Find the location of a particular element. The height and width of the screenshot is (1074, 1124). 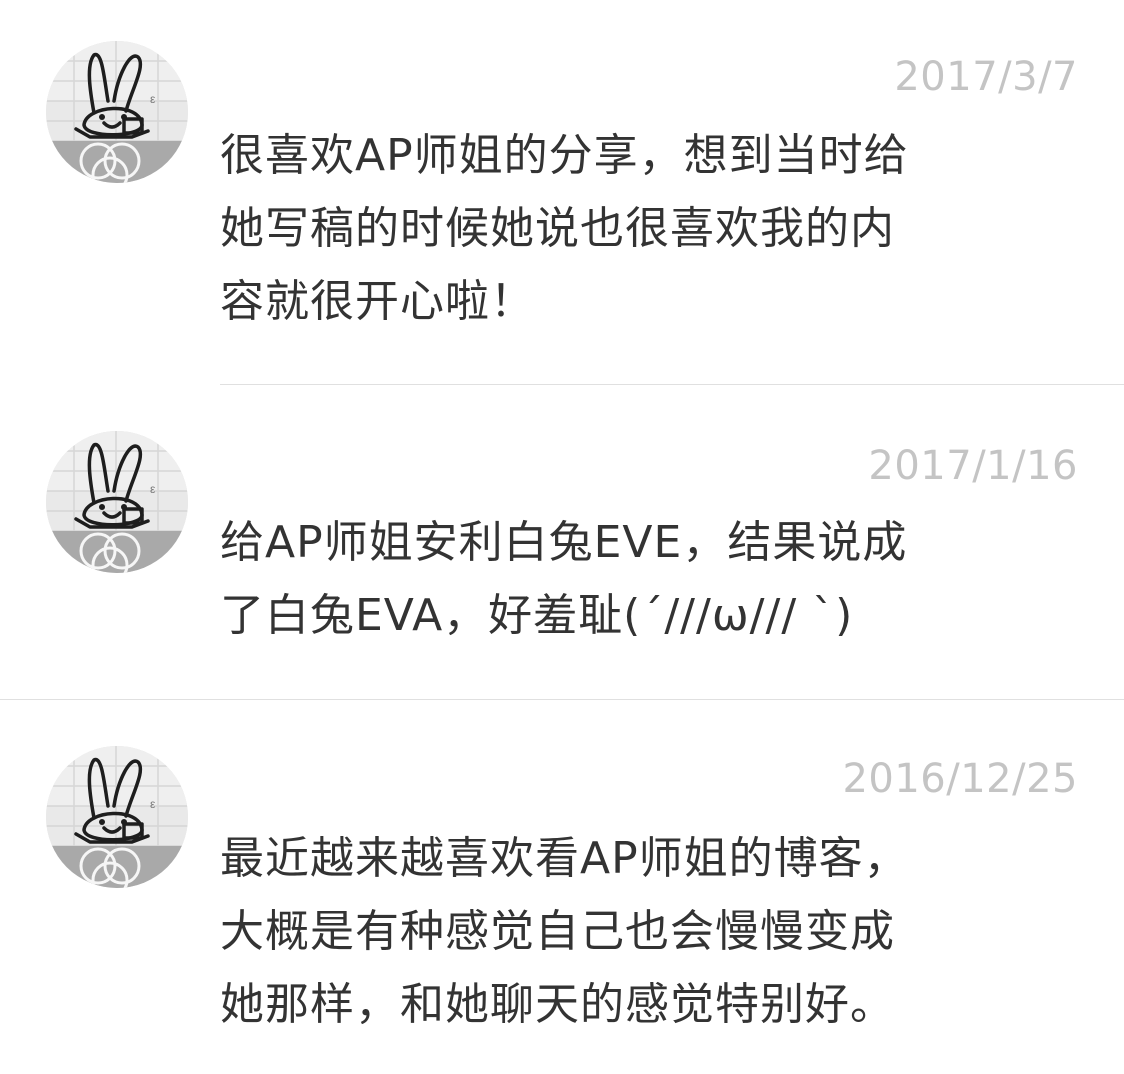

comment-text: 给AP师姐安利白兔EVE，结果说成 了白兔EVA，好羞耻(´///ω/// `) is located at coordinates (650, 579).